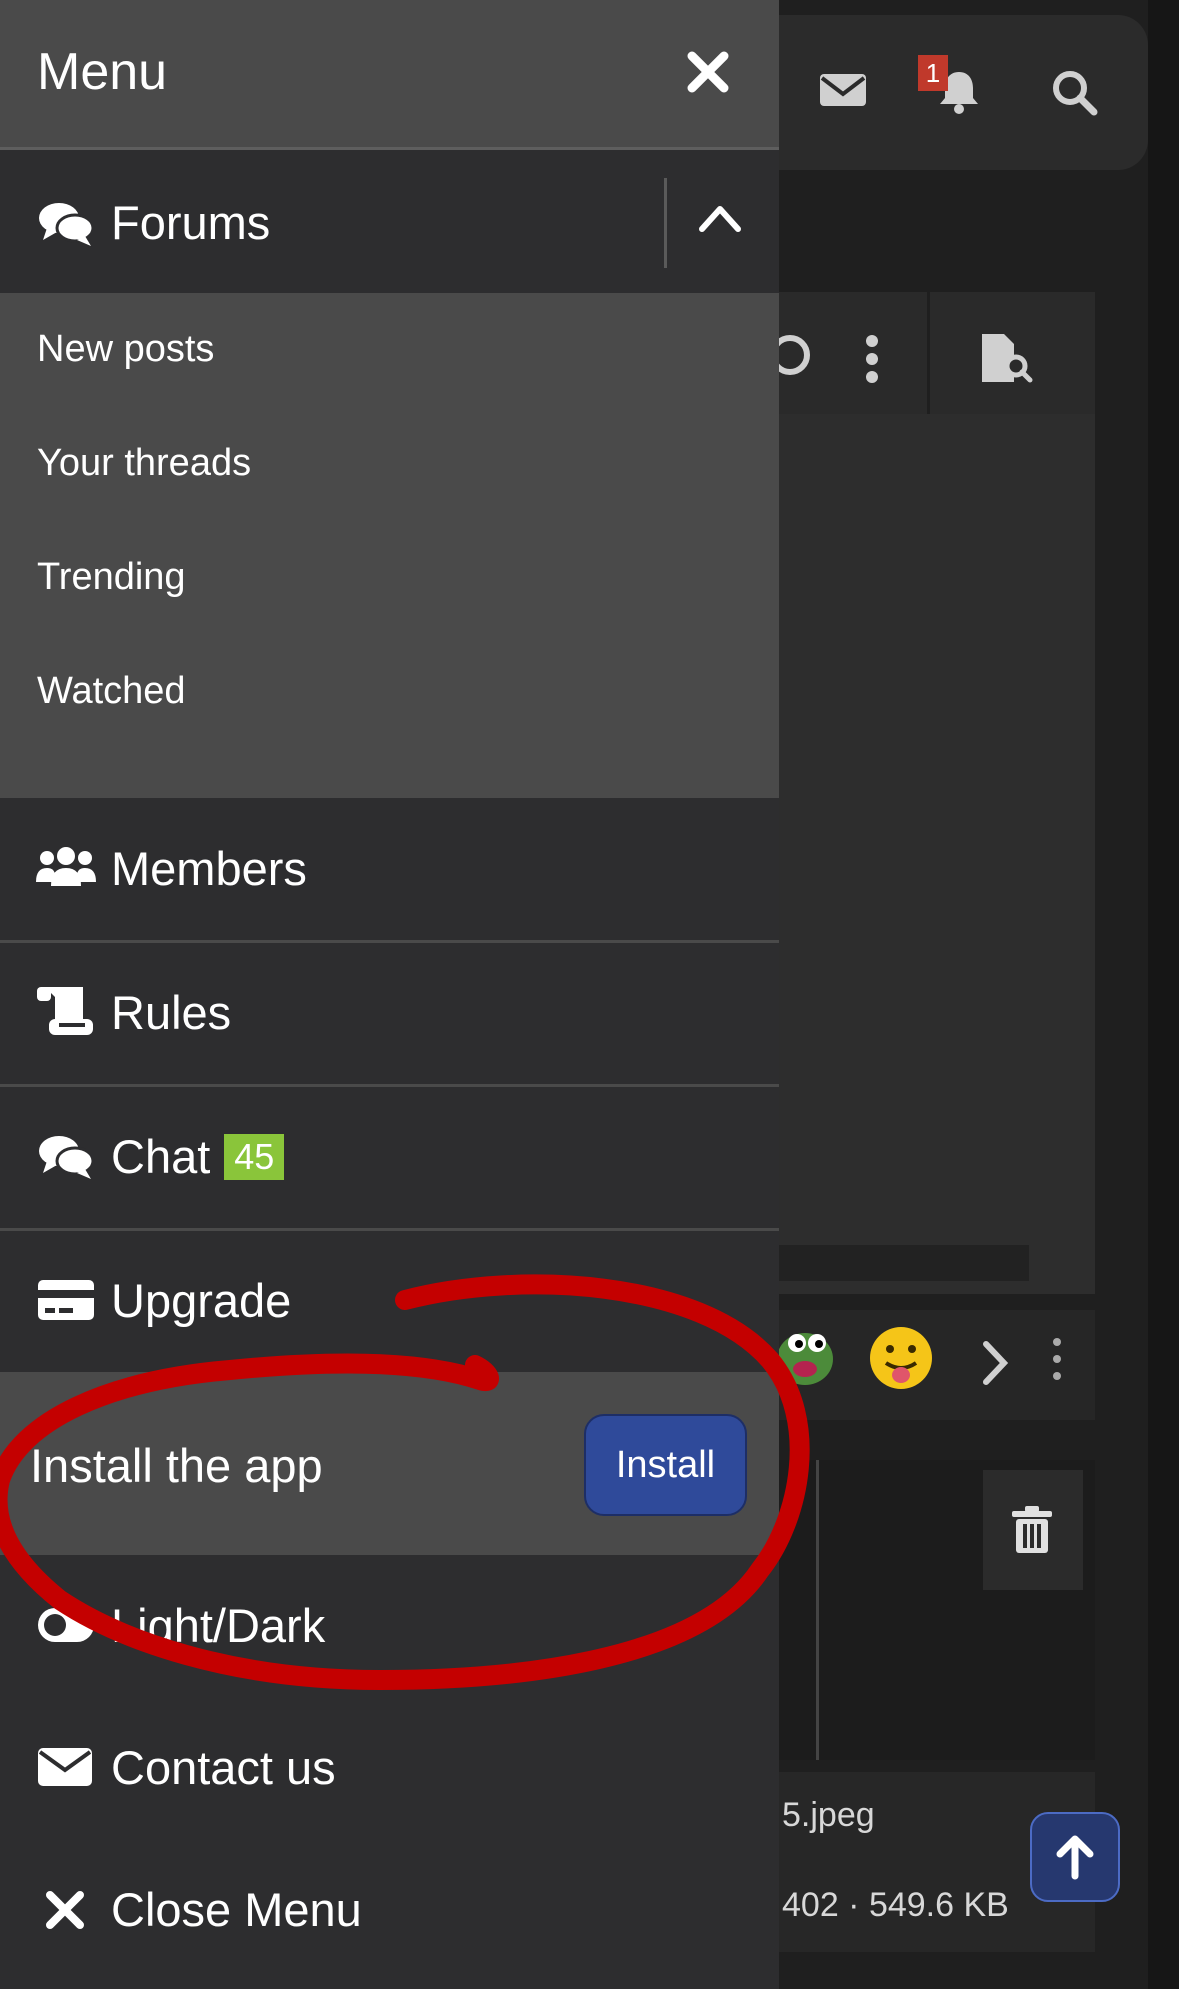  Describe the element at coordinates (144, 463) in the screenshot. I see `submenu-item-your-threads: Your threads` at that location.